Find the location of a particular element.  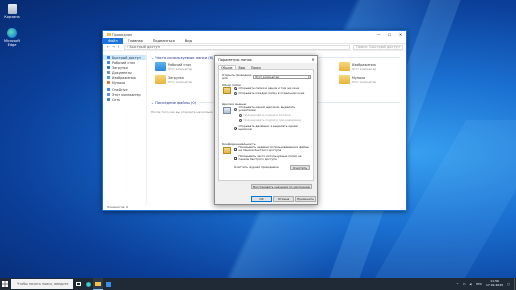

search-input: Поиск: Быстрый доступ is located at coordinates (378, 47).